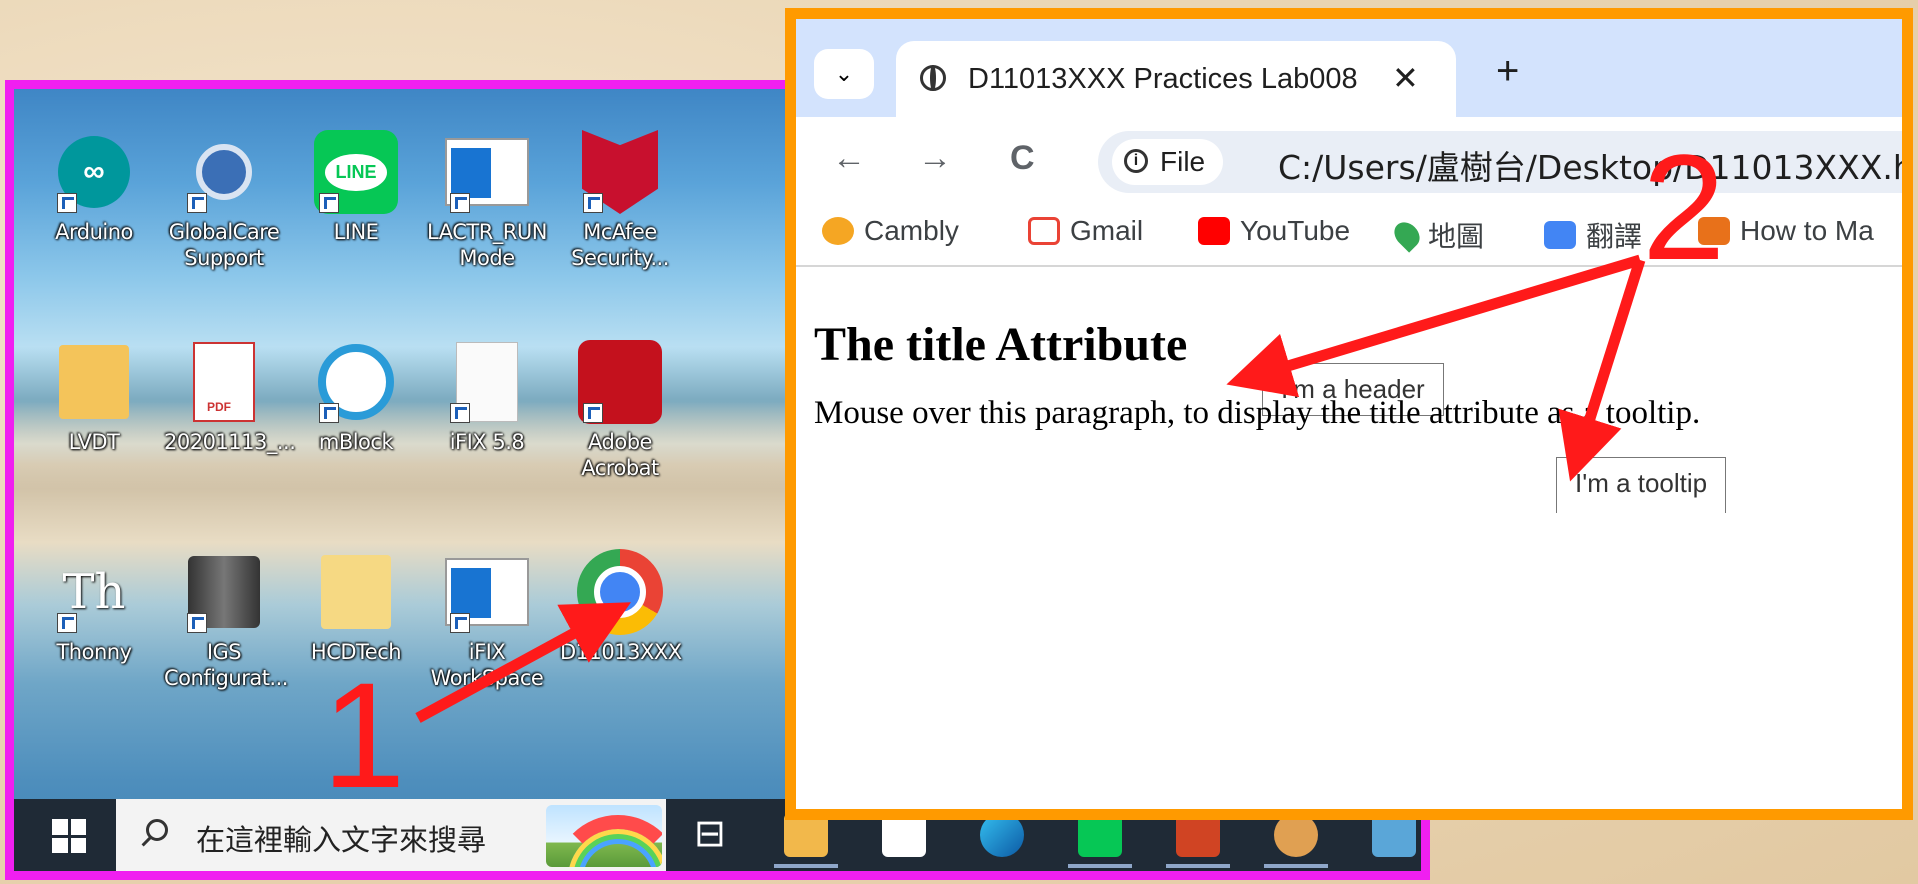  I want to click on desktop-icon-line: LINE LINE, so click(356, 187).